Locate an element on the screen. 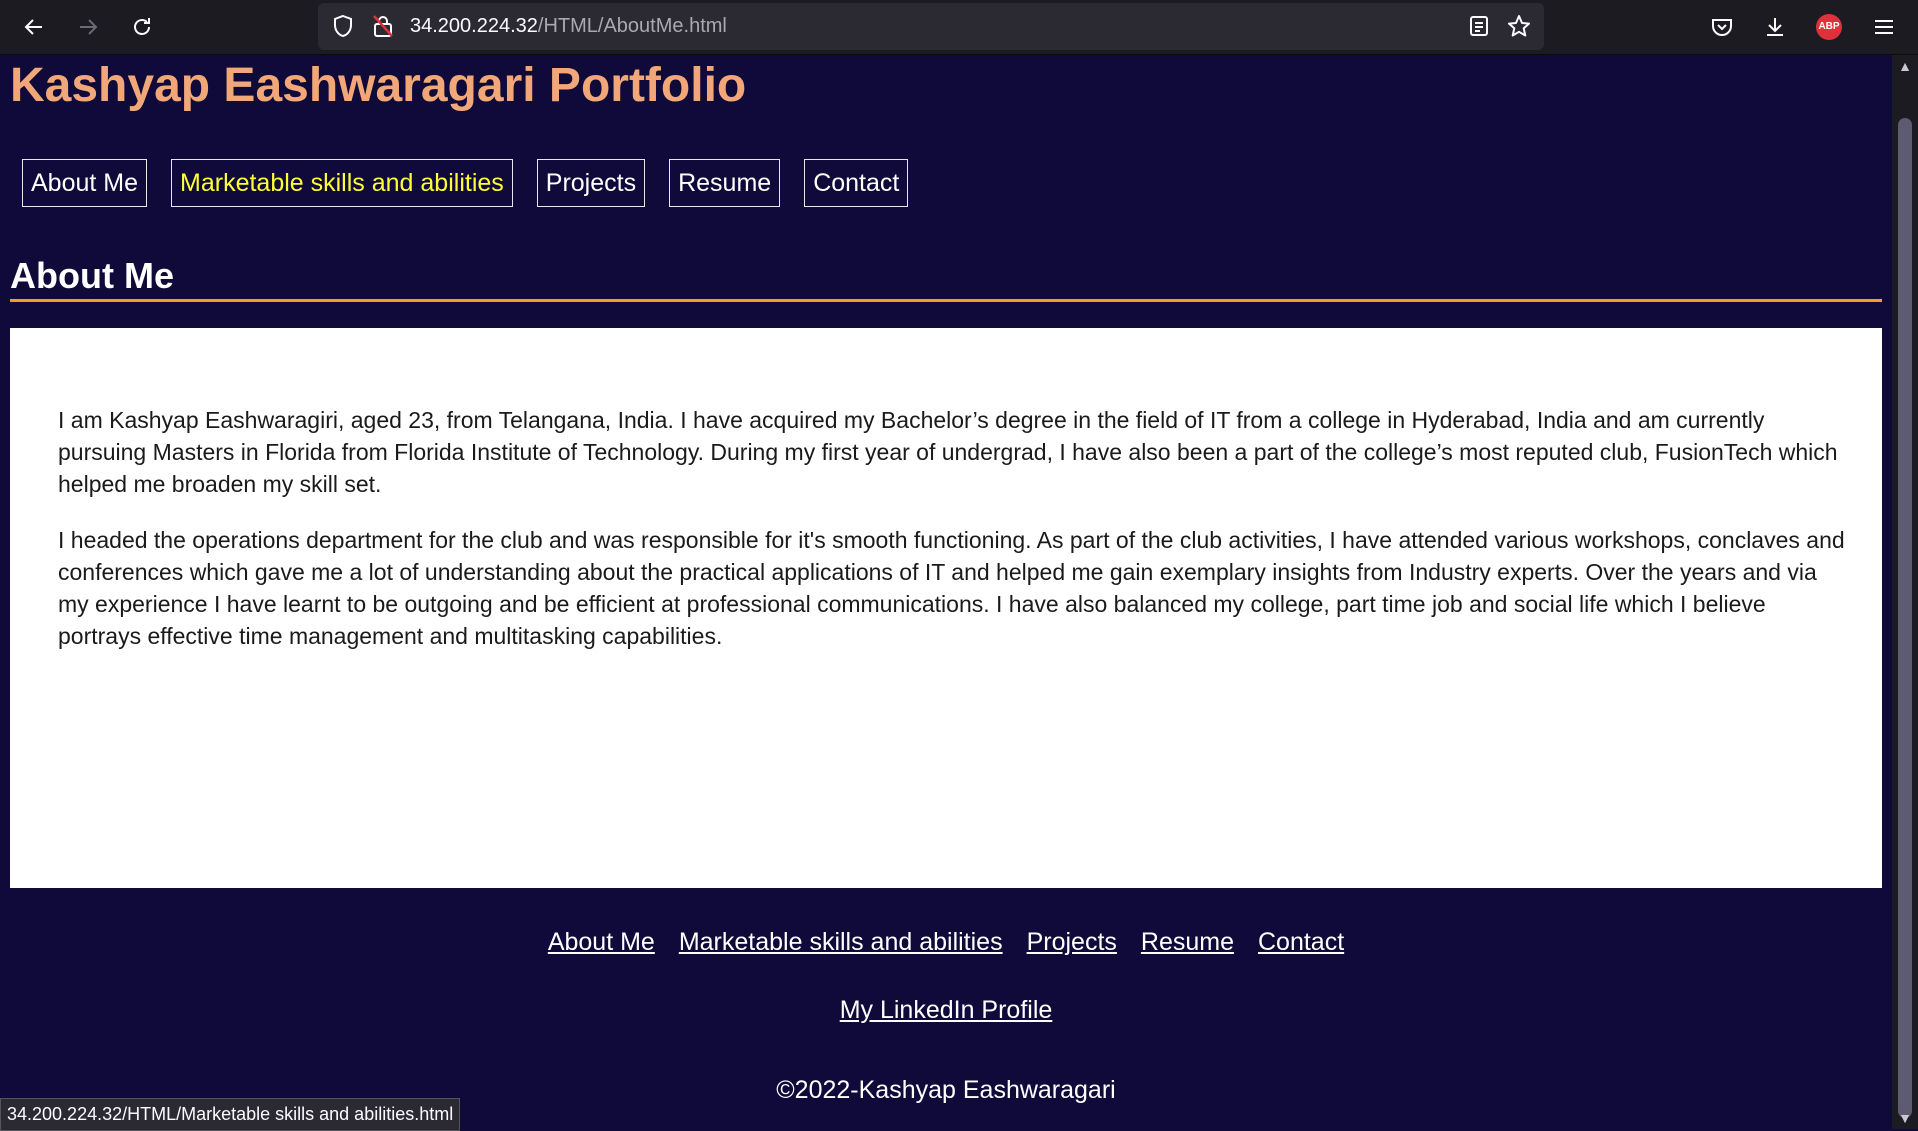  nav-projects: Projects is located at coordinates (591, 183).